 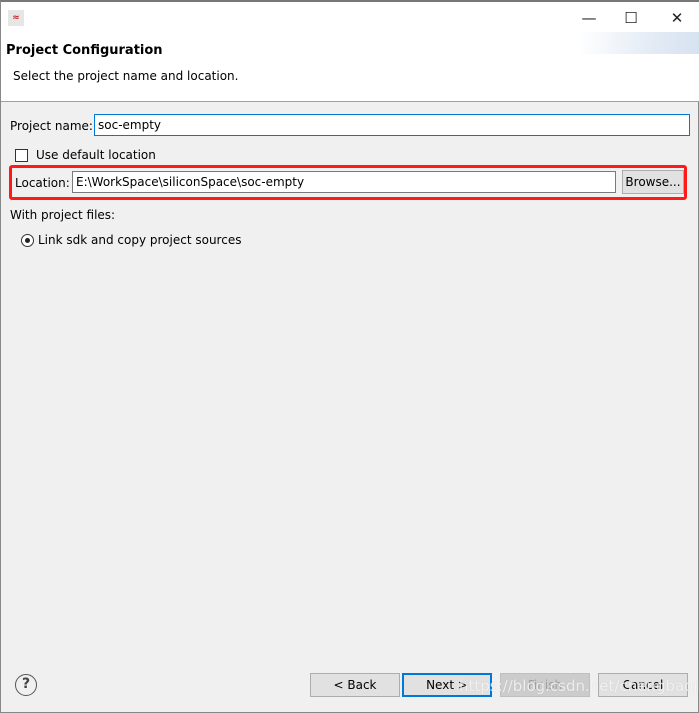 What do you see at coordinates (63, 215) in the screenshot?
I see `project-files-label: With project files:` at bounding box center [63, 215].